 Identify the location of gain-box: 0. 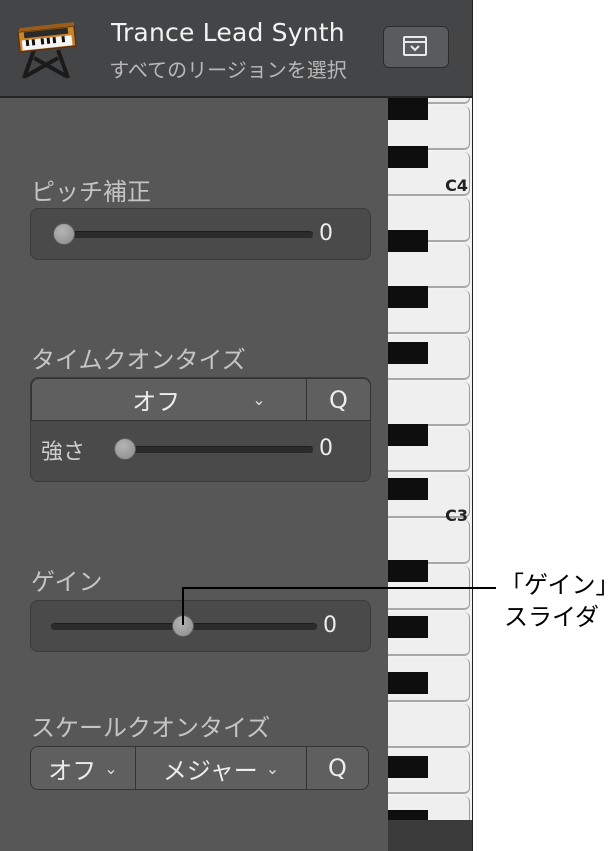
(200, 626).